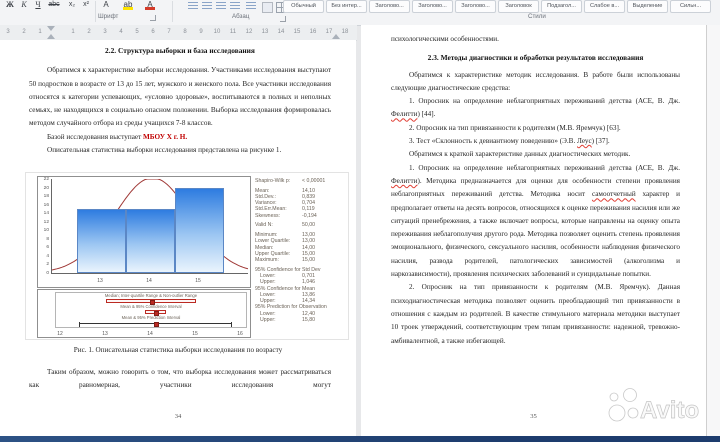 The width and height of the screenshot is (720, 442). What do you see at coordinates (178, 416) in the screenshot?
I see `page-number-34: 34` at bounding box center [178, 416].